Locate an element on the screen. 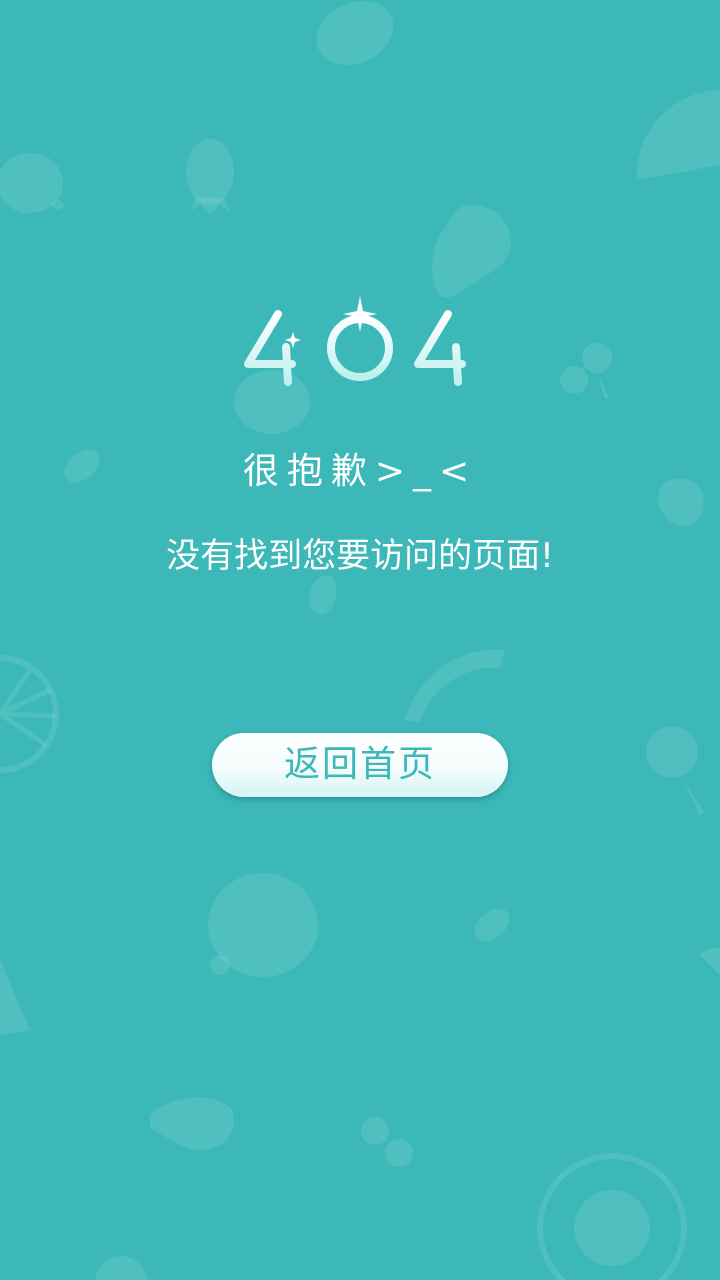 This screenshot has height=1280, width=720. leaf-icon is located at coordinates (492, 925).